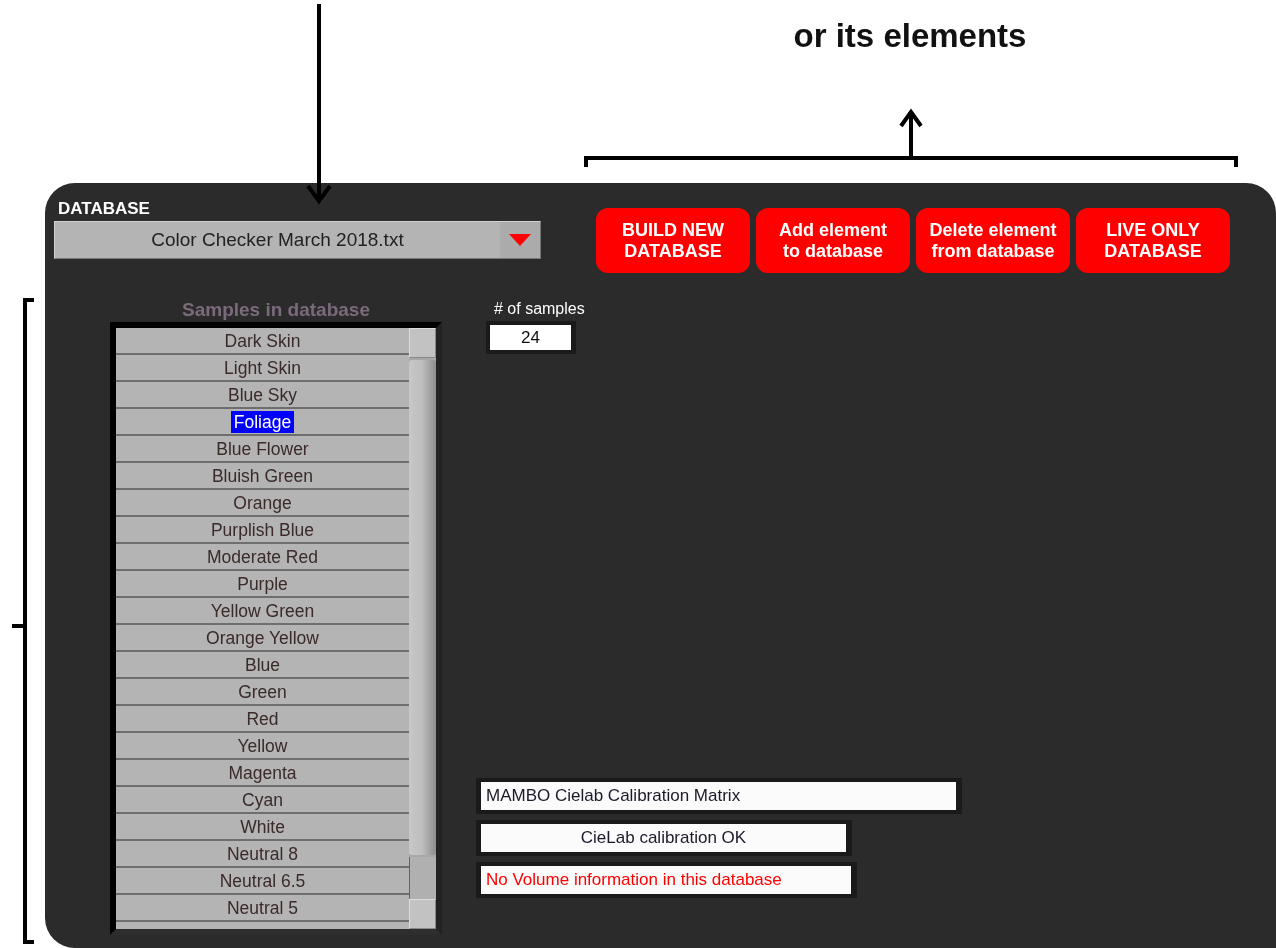  Describe the element at coordinates (262, 745) in the screenshot. I see `list-item: Yellow` at that location.